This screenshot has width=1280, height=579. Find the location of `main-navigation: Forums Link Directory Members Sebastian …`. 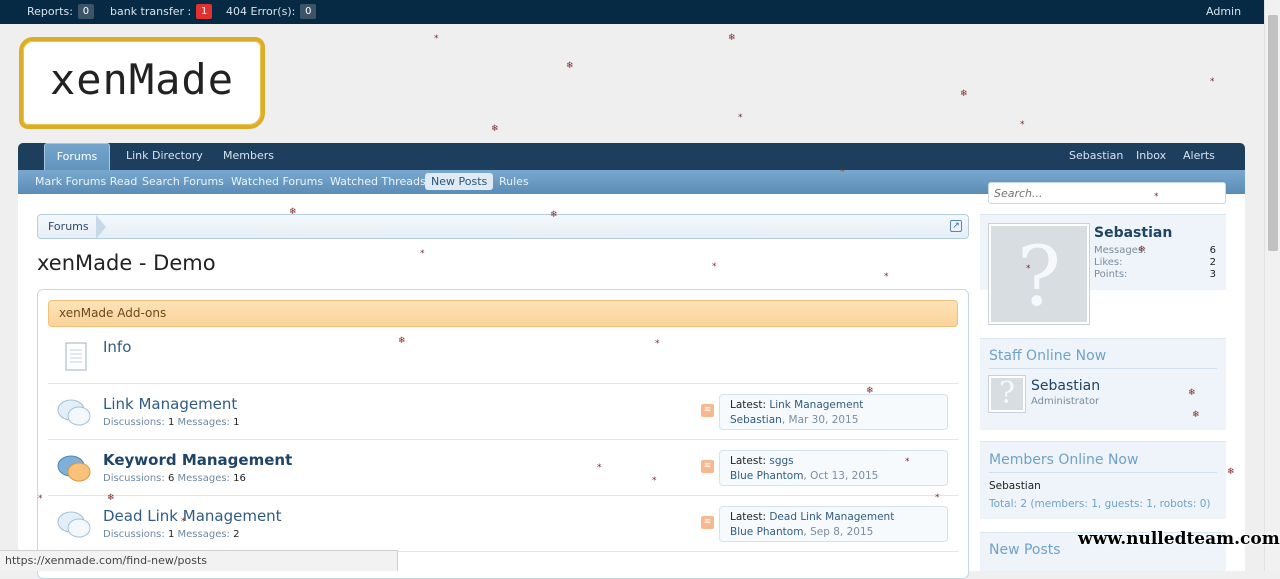

main-navigation: Forums Link Directory Members Sebastian … is located at coordinates (631, 158).